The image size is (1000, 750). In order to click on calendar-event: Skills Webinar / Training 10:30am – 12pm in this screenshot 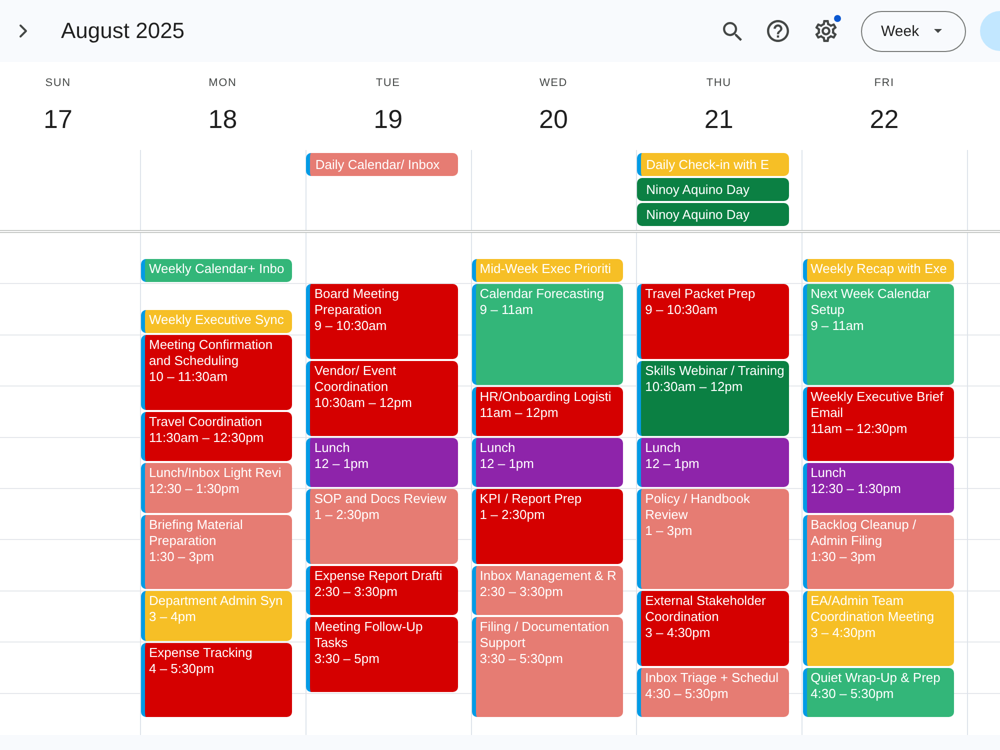, I will do `click(713, 398)`.